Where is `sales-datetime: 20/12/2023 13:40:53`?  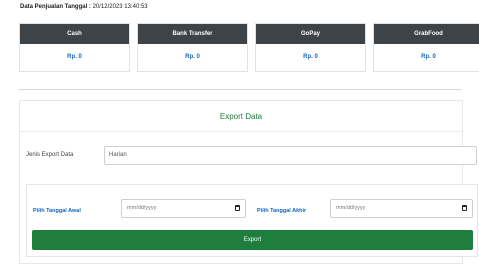 sales-datetime: 20/12/2023 13:40:53 is located at coordinates (119, 7).